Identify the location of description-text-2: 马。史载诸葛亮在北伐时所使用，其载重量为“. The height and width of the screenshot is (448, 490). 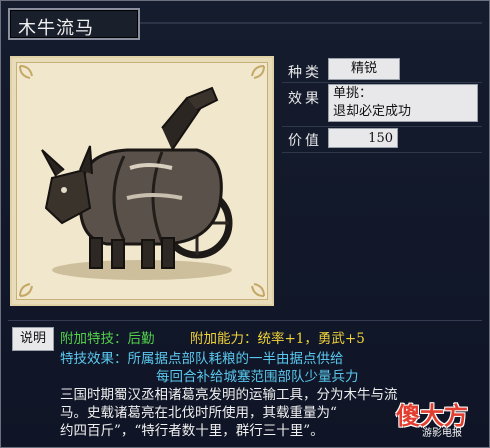
(198, 413).